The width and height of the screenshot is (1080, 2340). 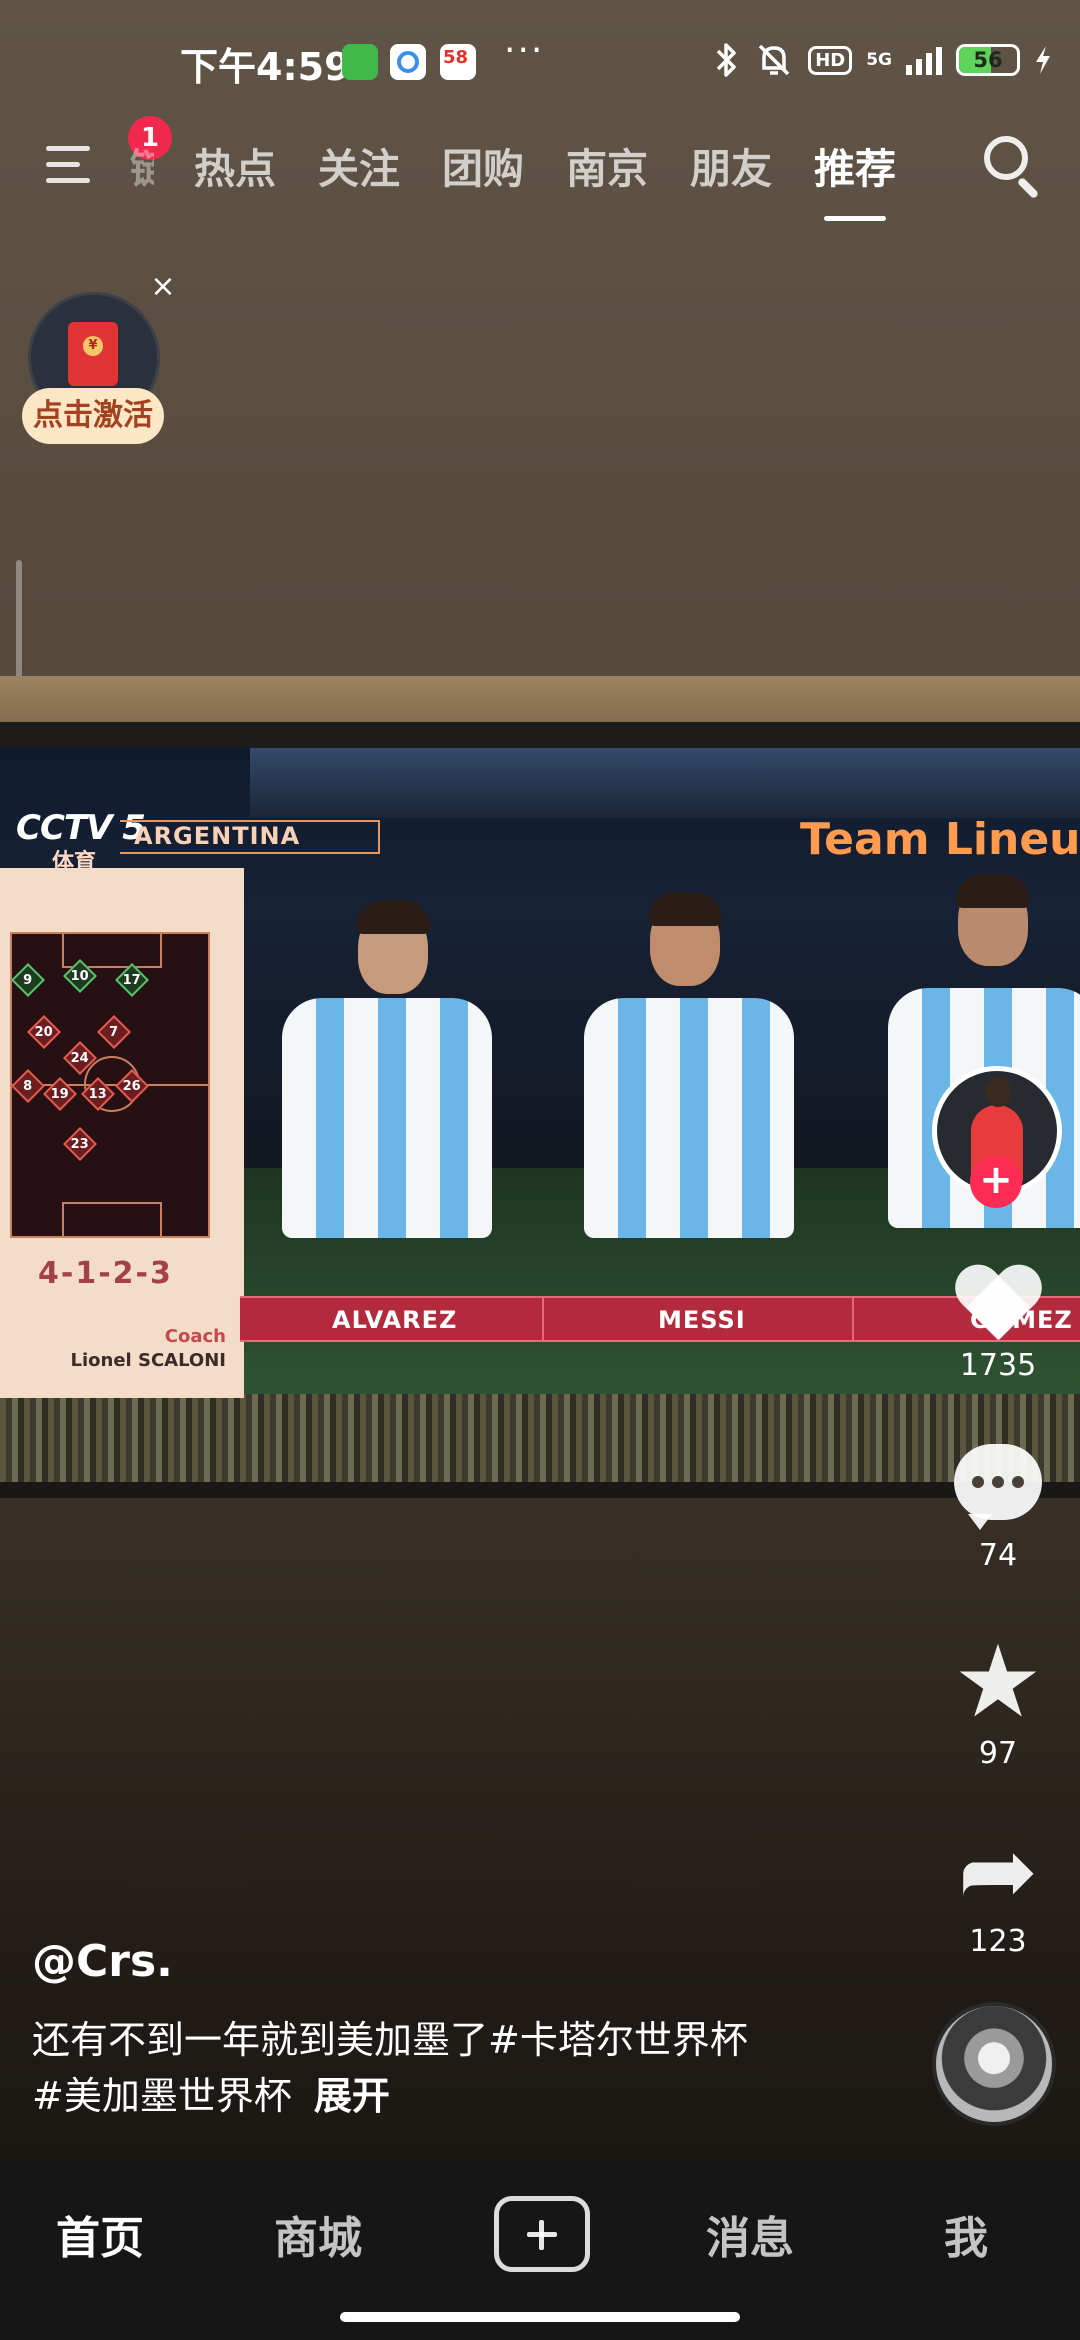 What do you see at coordinates (195, 1336) in the screenshot?
I see `coach-role: Coach` at bounding box center [195, 1336].